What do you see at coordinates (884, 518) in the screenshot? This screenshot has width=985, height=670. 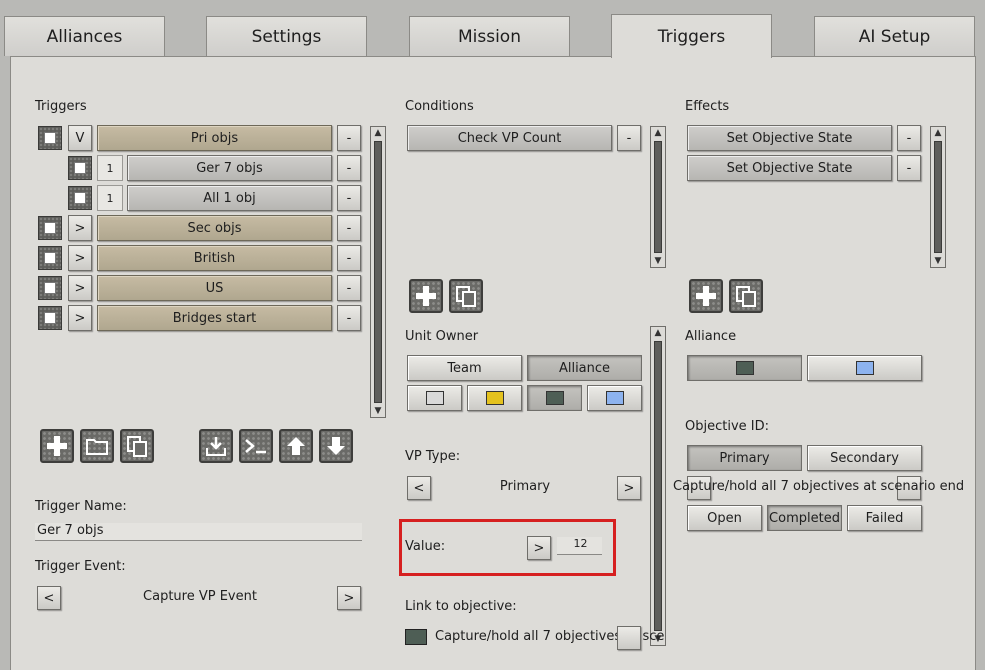 I see `state-failed-button: Failed` at bounding box center [884, 518].